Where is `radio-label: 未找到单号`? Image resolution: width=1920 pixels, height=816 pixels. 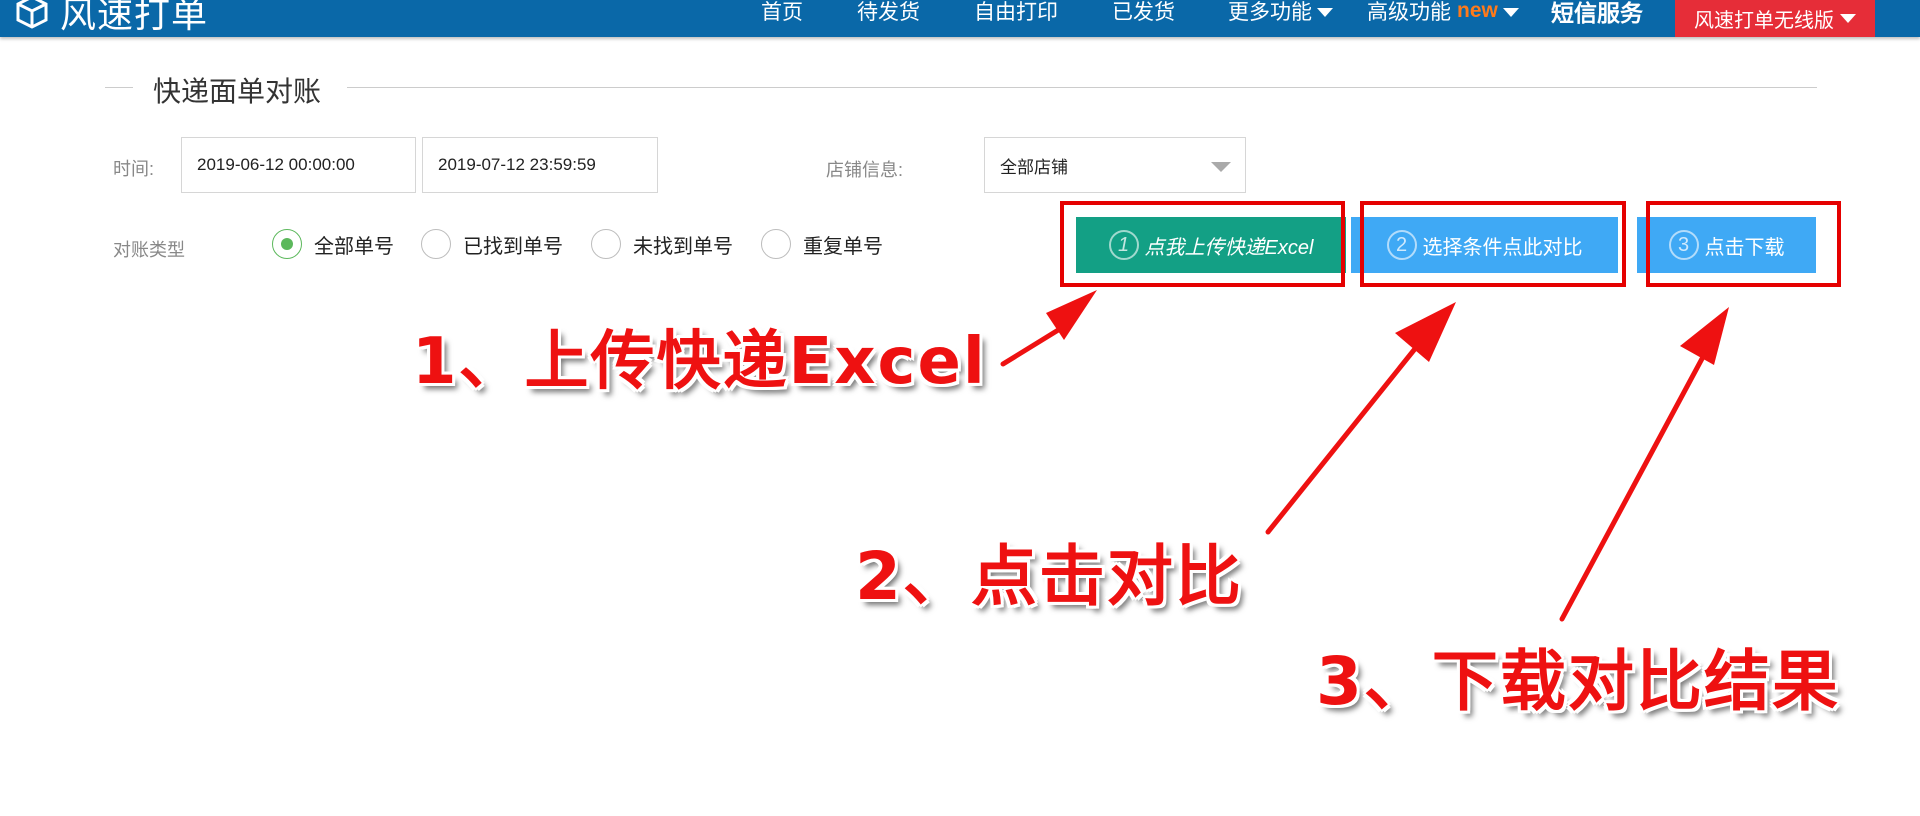
radio-label: 未找到单号 is located at coordinates (683, 246).